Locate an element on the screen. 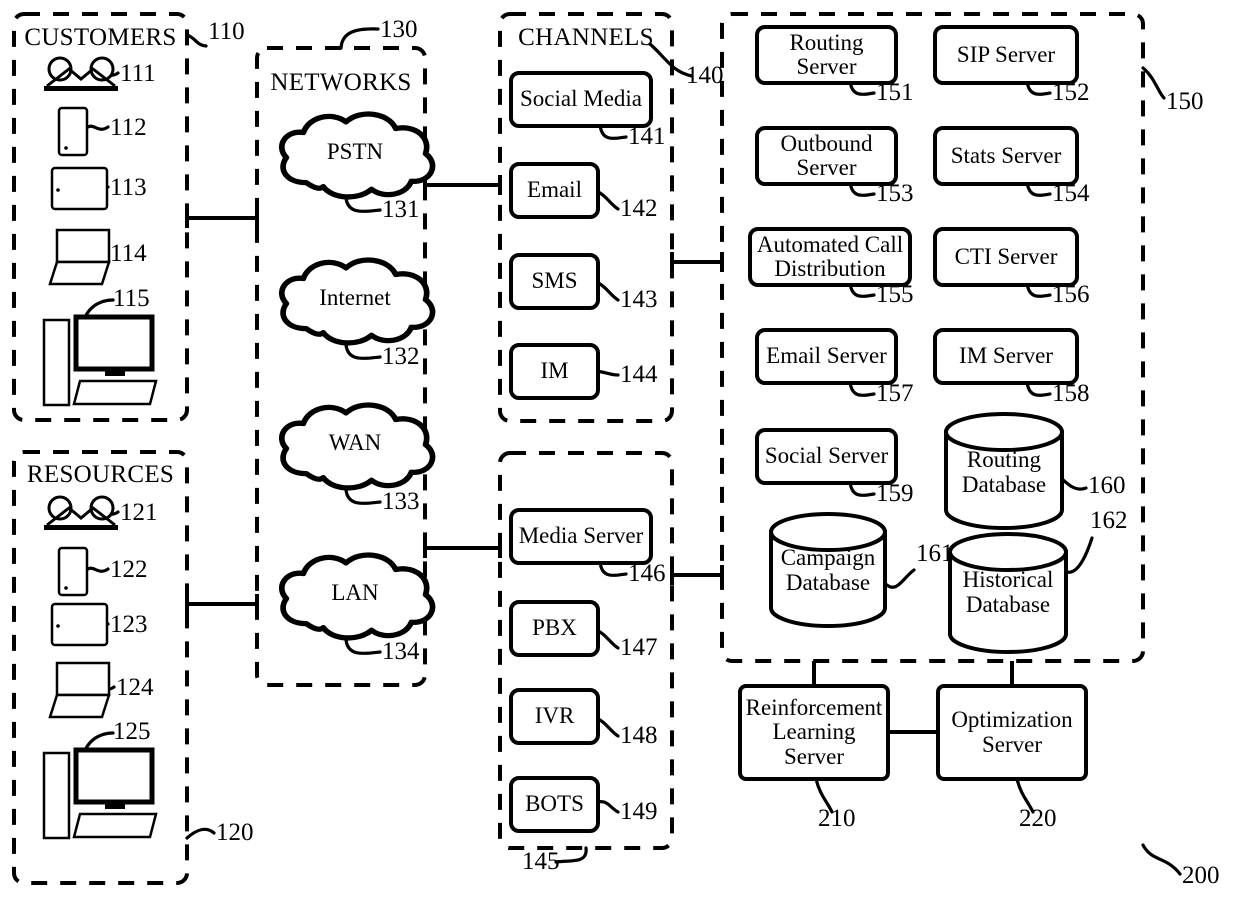 Image resolution: width=1240 pixels, height=897 pixels. ref-140: 140 is located at coordinates (705, 75).